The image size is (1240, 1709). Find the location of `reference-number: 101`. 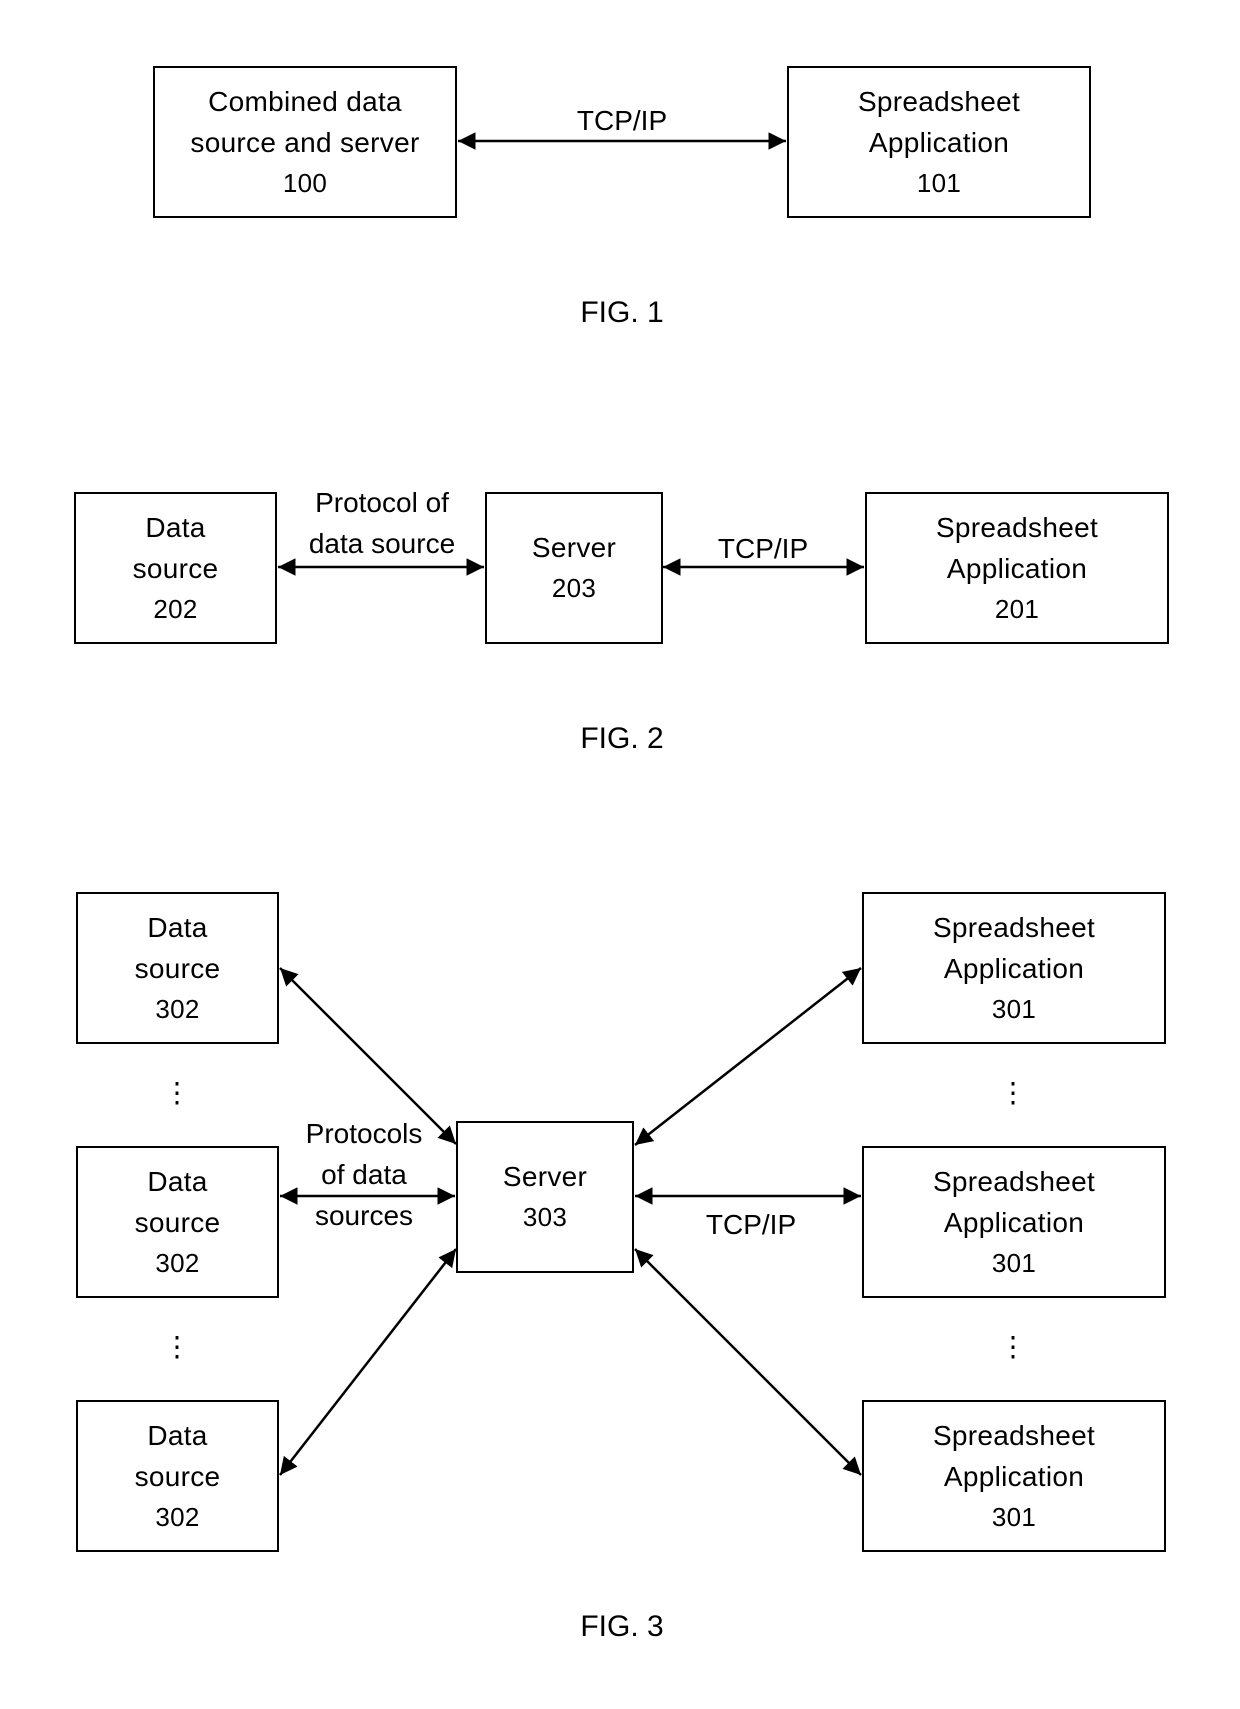

reference-number: 101 is located at coordinates (939, 182).